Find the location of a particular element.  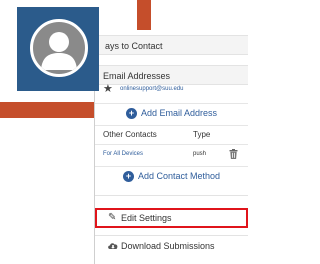

menu-divider is located at coordinates (171, 195).